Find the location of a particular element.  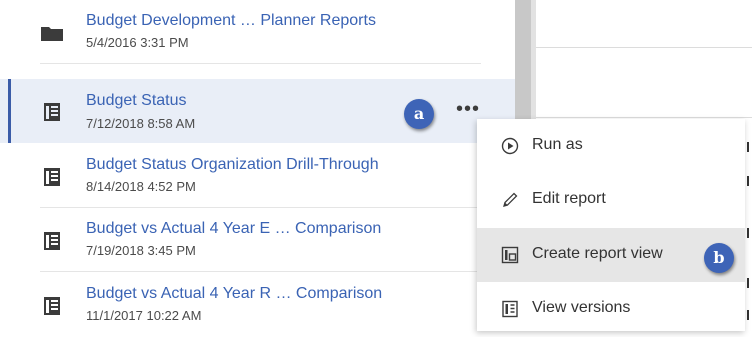

edge-text-fragments is located at coordinates (749, 225).